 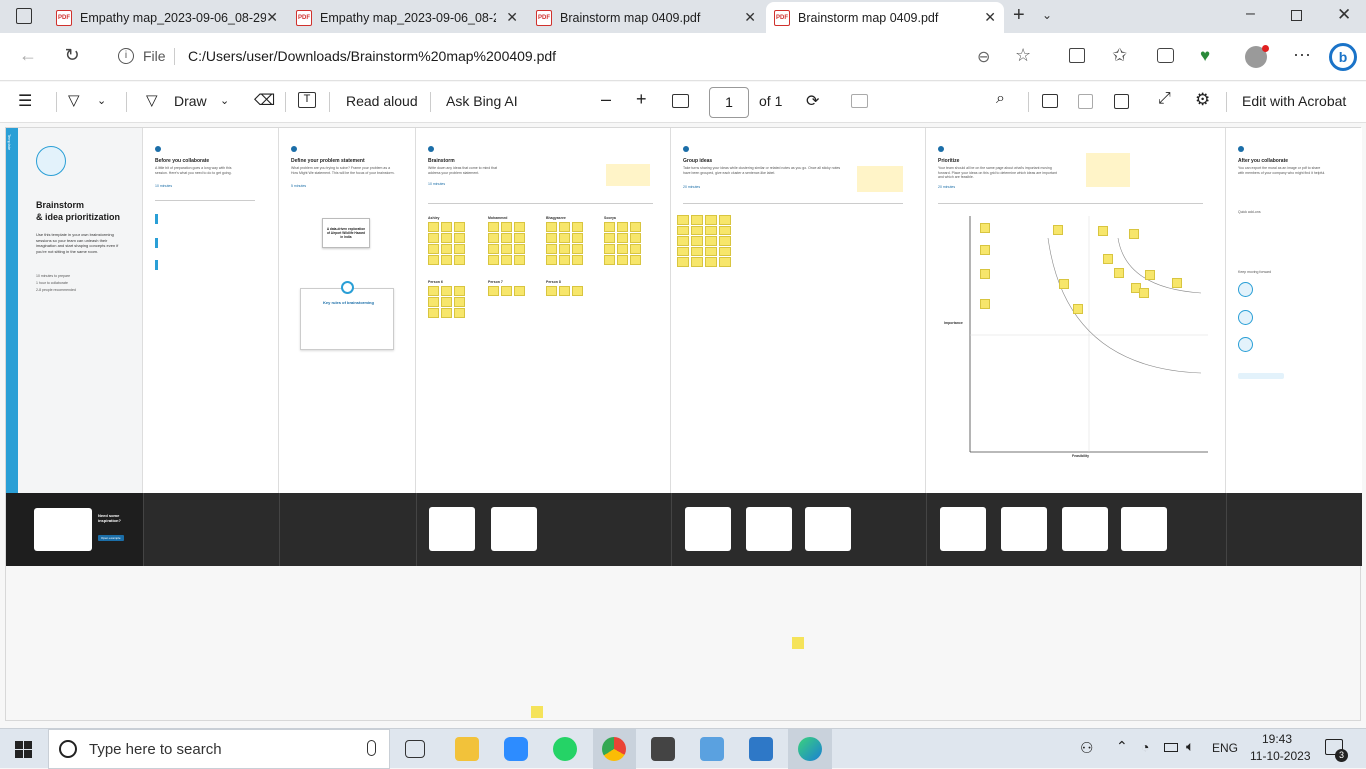 I want to click on search-box: Type here to search, so click(x=219, y=749).